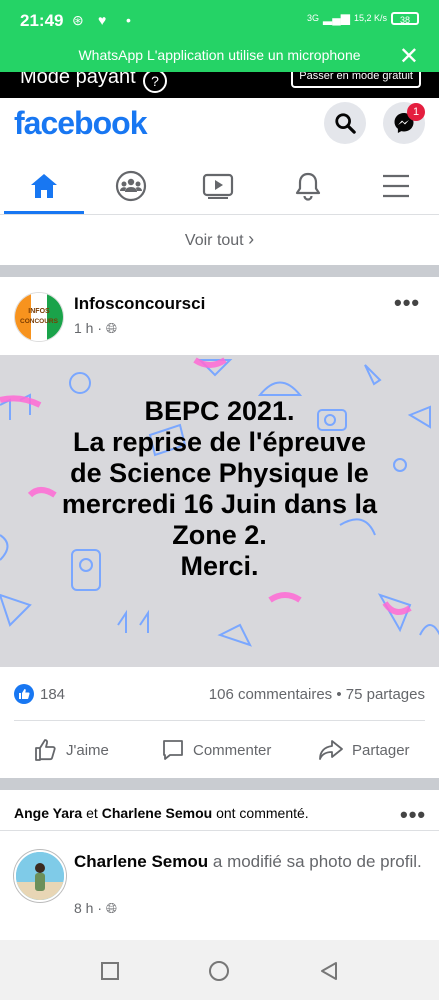 The width and height of the screenshot is (439, 1000). I want to click on story-author: Charlene Semou, so click(141, 861).